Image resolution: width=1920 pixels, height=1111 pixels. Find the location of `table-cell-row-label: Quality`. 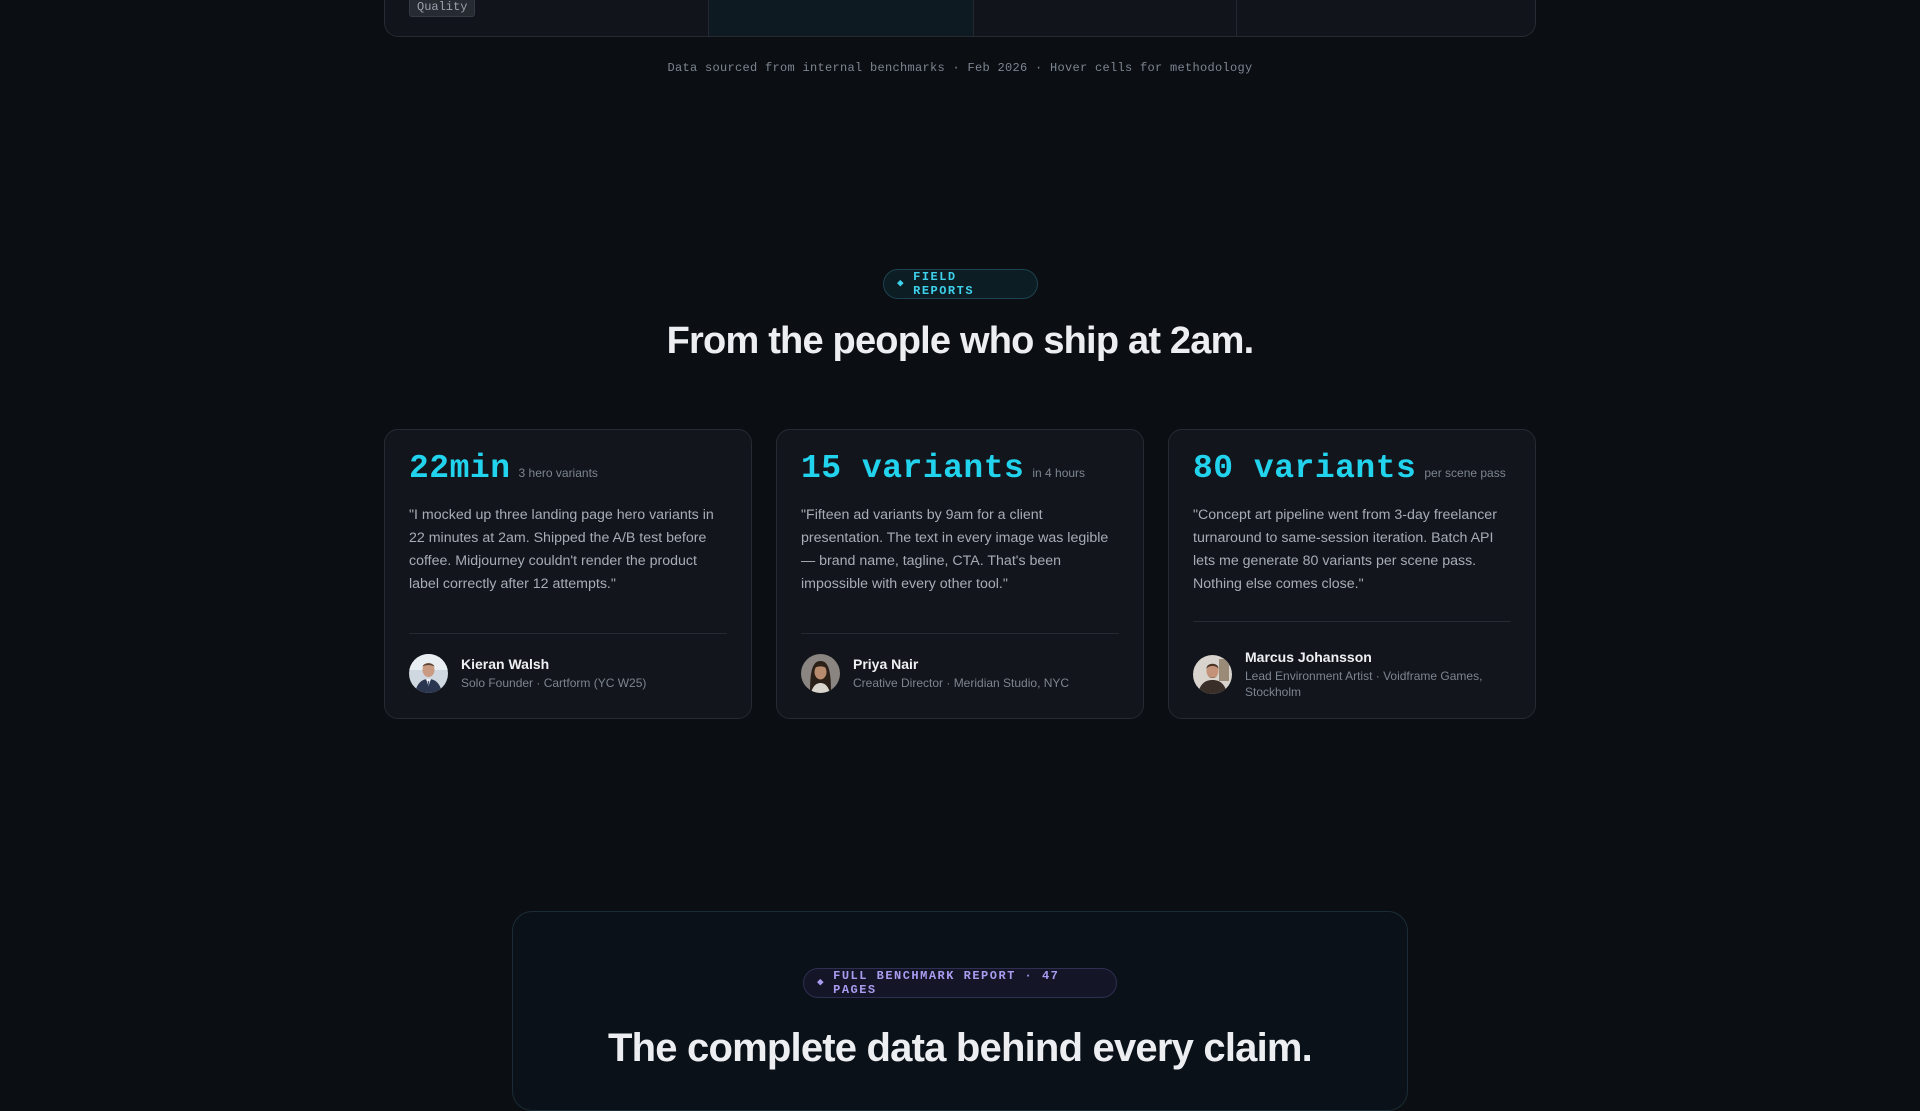

table-cell-row-label: Quality is located at coordinates (547, 18).